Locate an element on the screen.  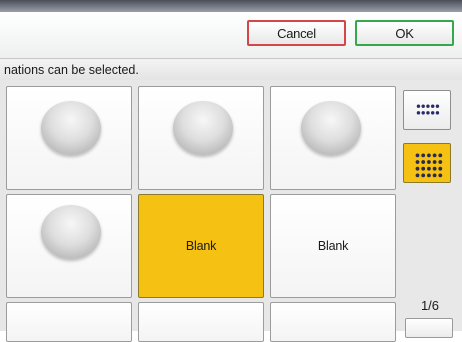
view-small-button is located at coordinates (427, 110).